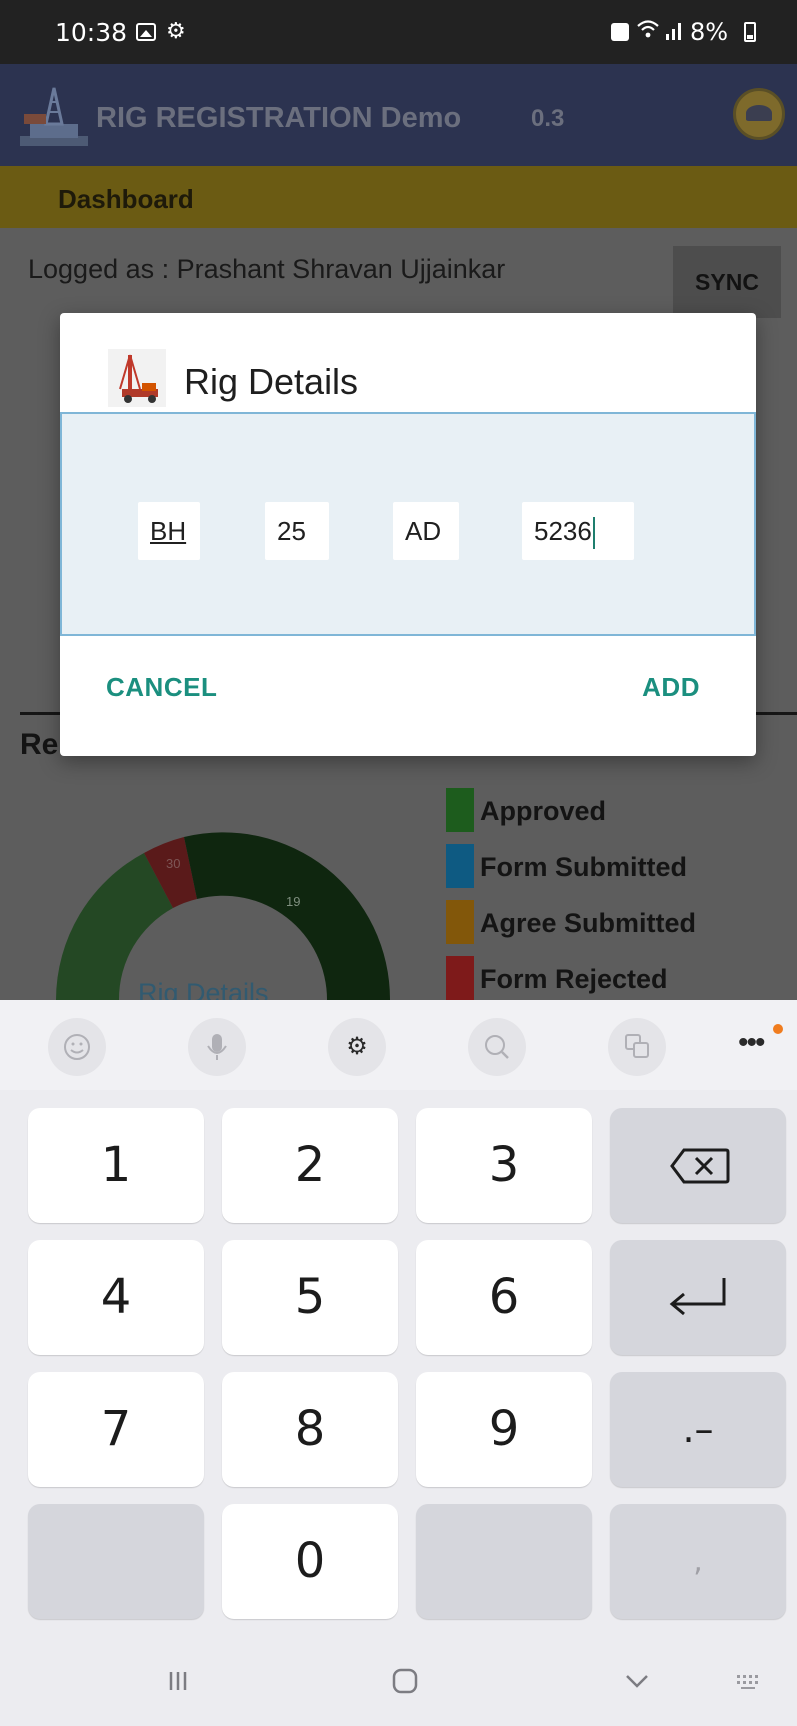 The image size is (797, 1726). What do you see at coordinates (574, 979) in the screenshot?
I see `legend-label: Form Rejected` at bounding box center [574, 979].